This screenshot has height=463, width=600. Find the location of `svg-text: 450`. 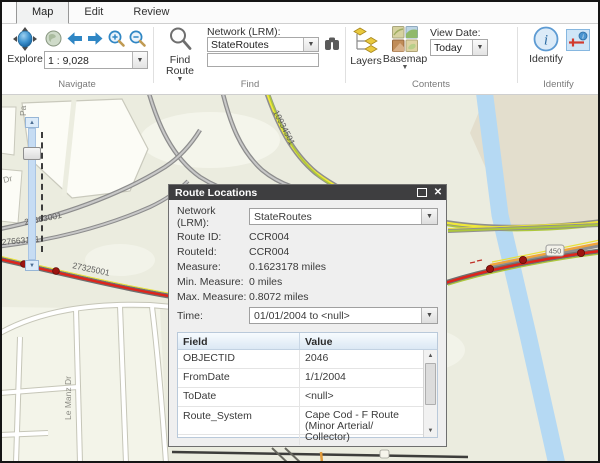

svg-text: 450 is located at coordinates (555, 251).